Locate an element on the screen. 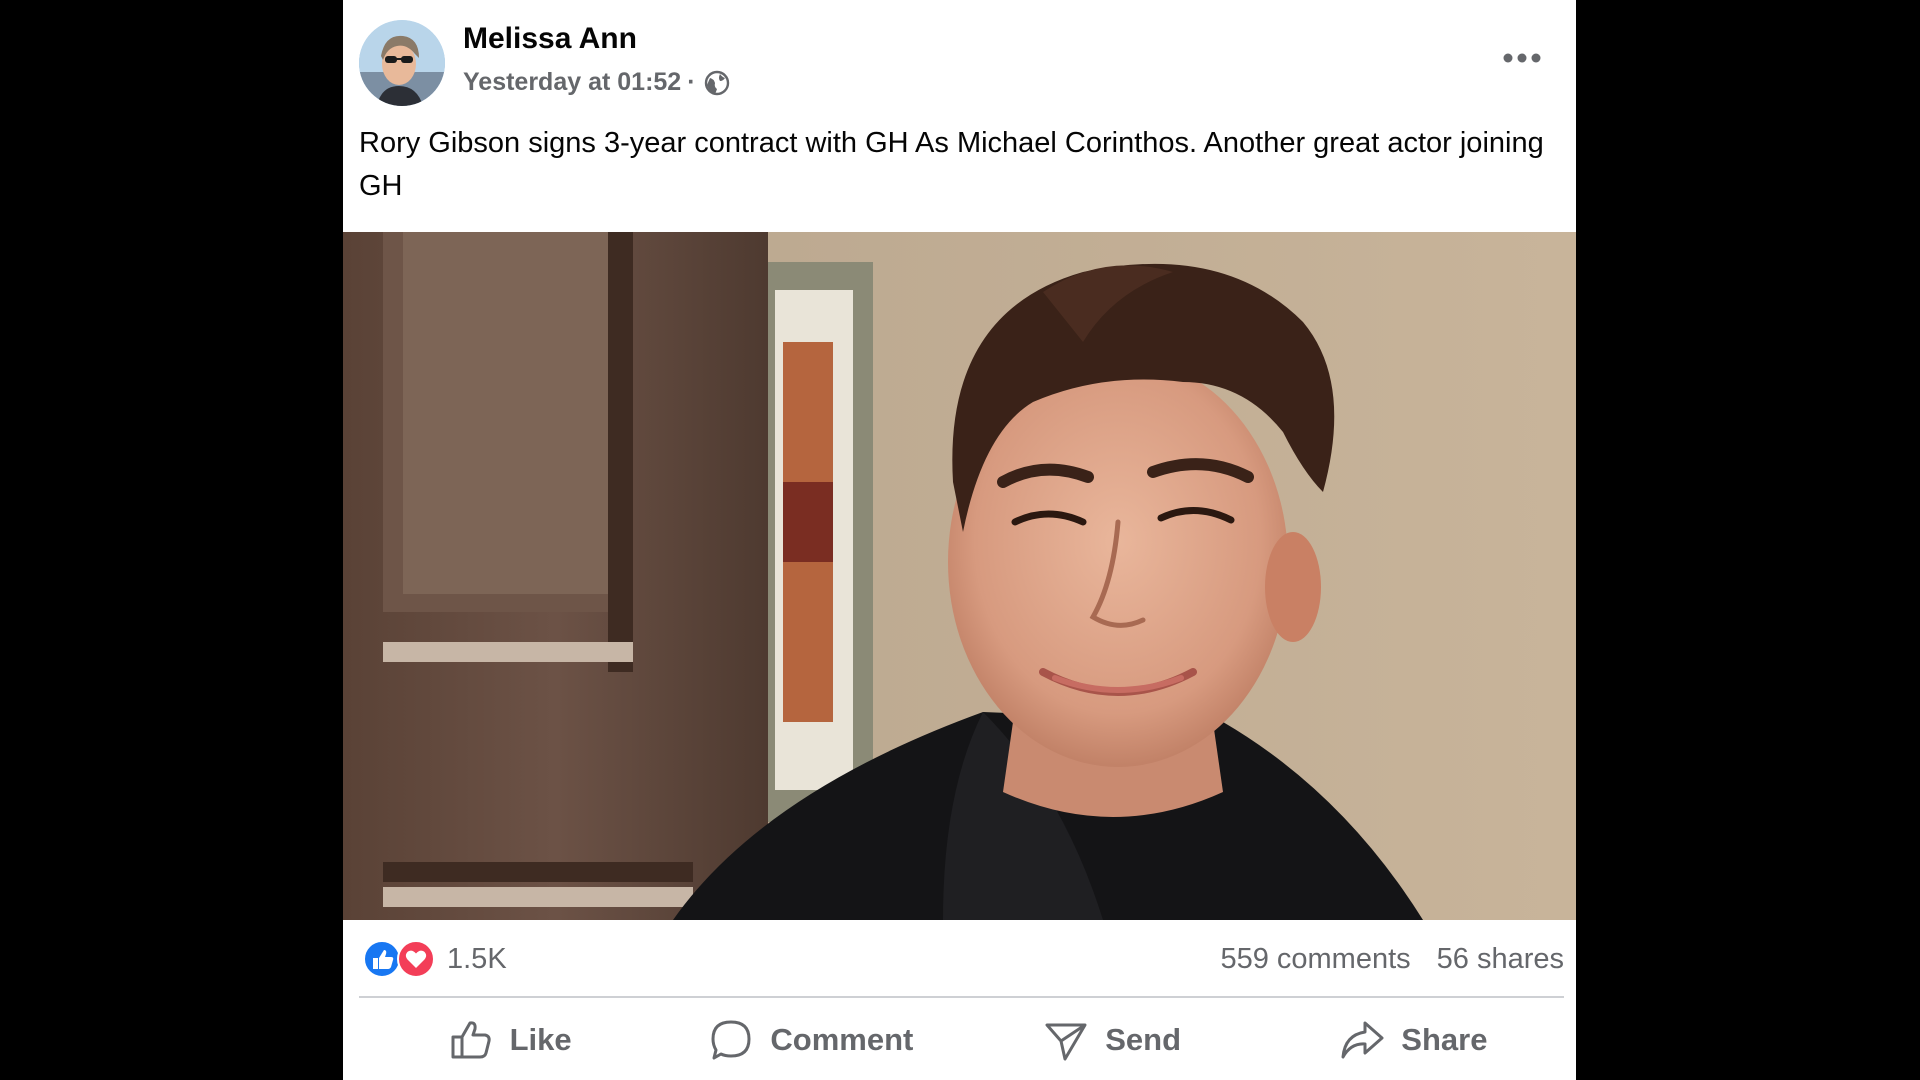 The image size is (1920, 1080). engagement-counts: 559 comments 56 shares is located at coordinates (1392, 959).